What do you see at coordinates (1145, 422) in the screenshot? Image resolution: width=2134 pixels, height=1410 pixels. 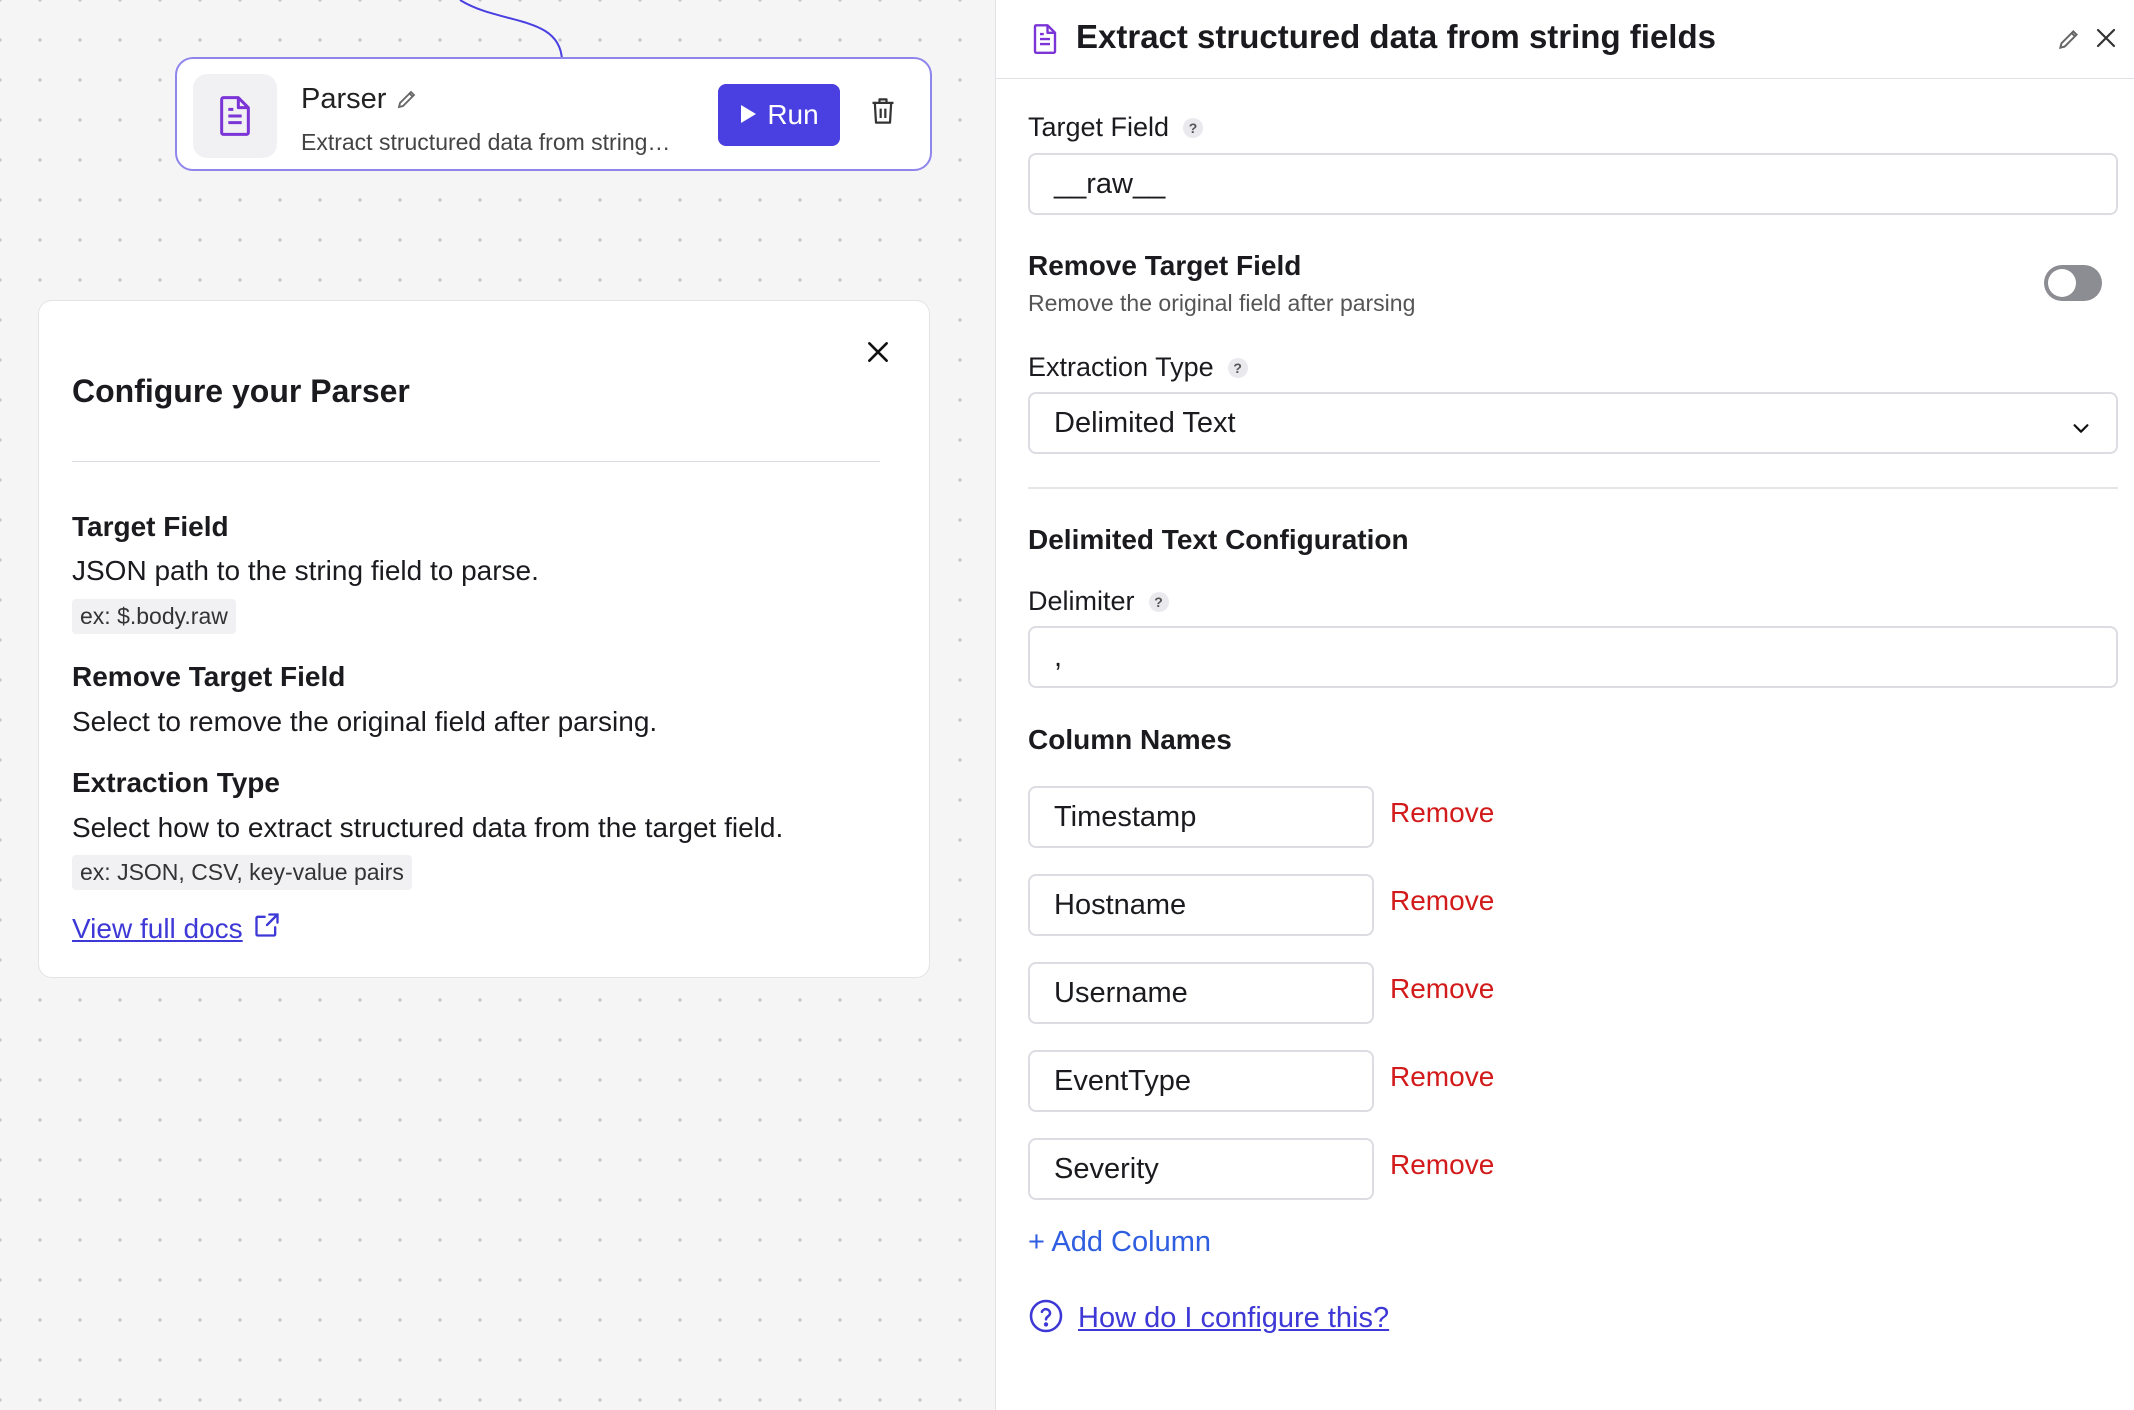 I see `extraction-type-value: Delimited Text` at bounding box center [1145, 422].